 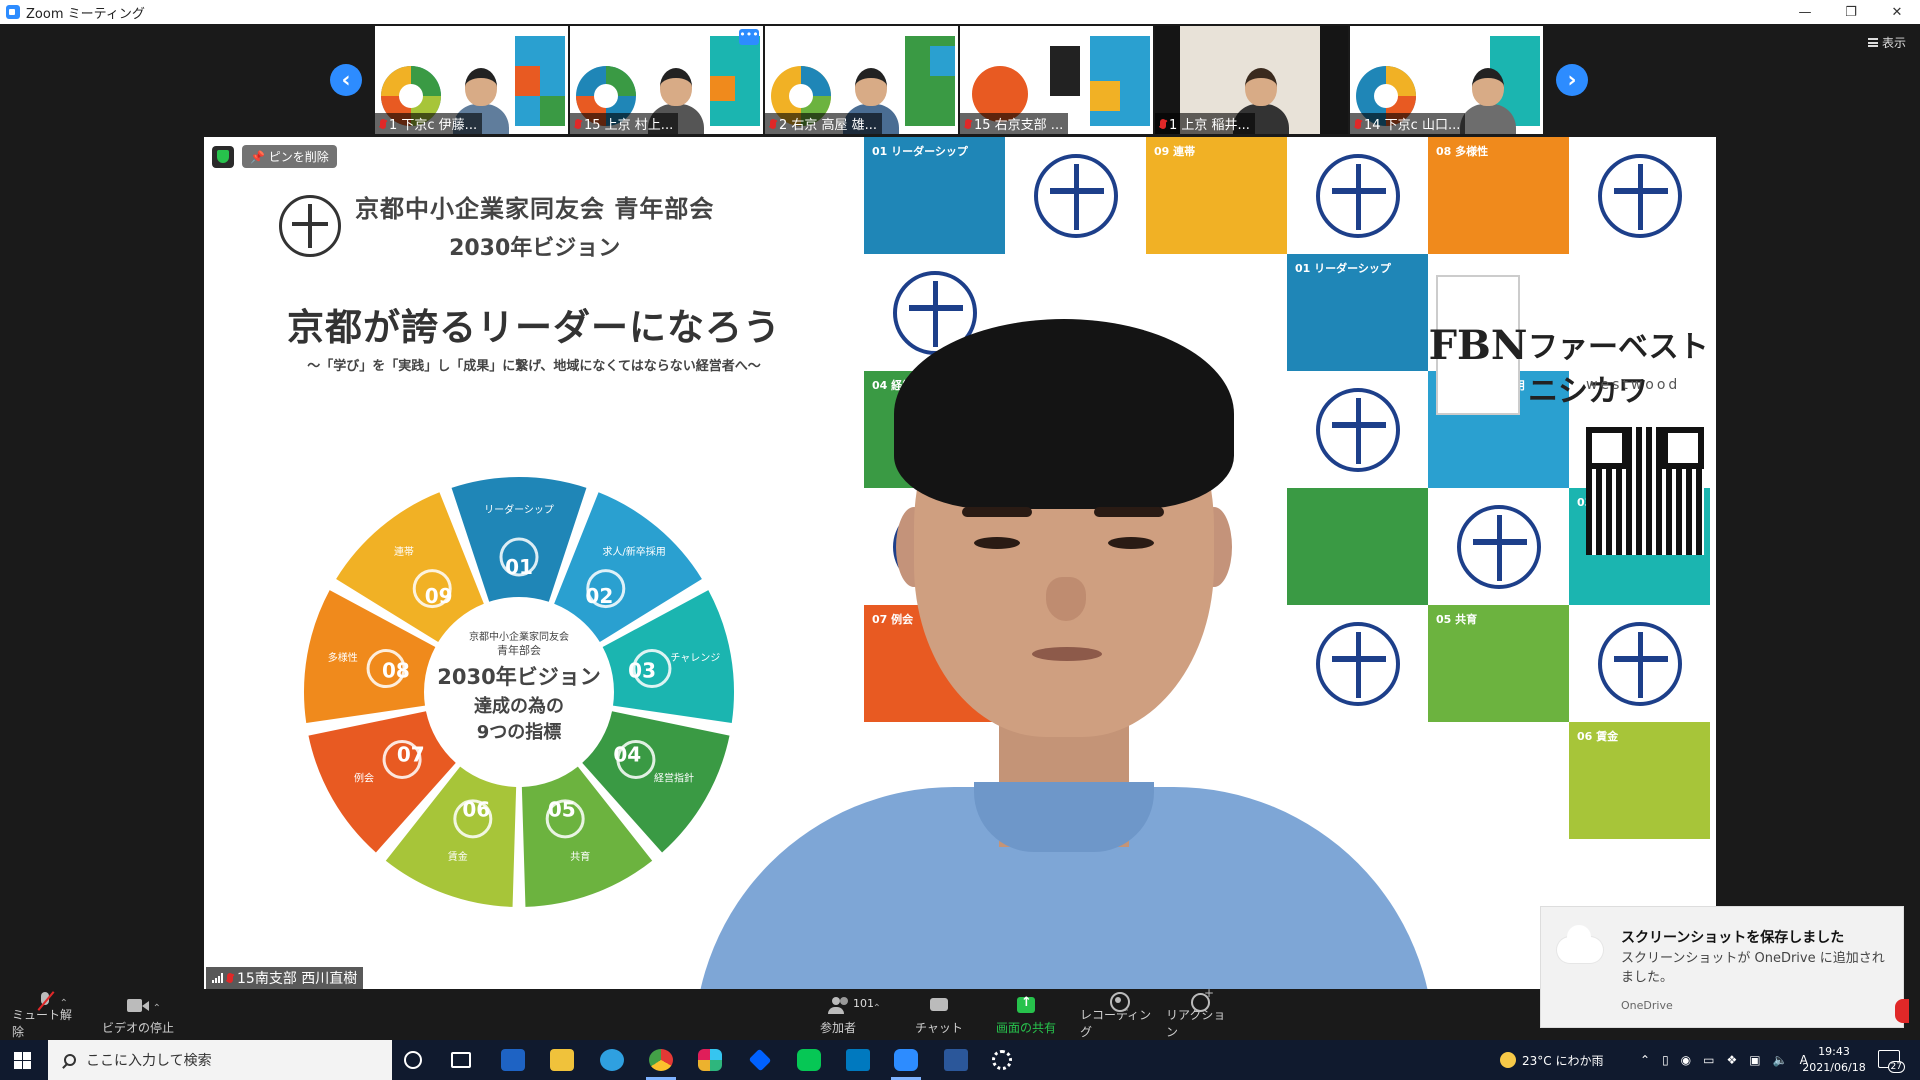 I want to click on weather-widget: 23°C にわか雨, so click(x=1551, y=1060).